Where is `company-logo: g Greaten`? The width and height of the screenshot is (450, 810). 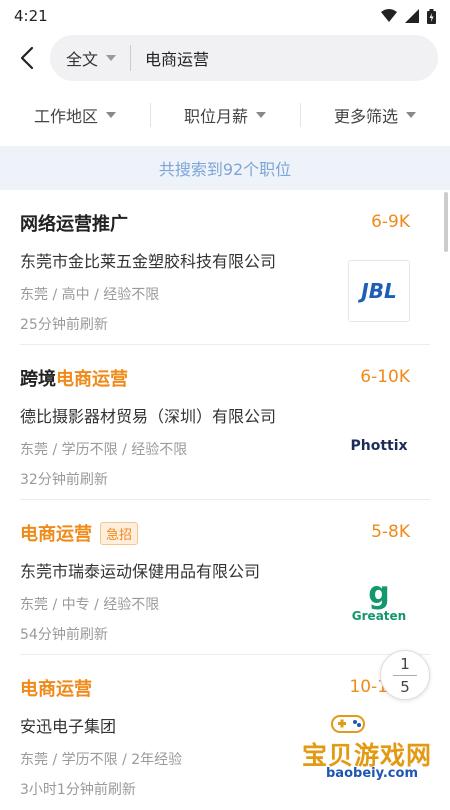
company-logo: g Greaten is located at coordinates (379, 600).